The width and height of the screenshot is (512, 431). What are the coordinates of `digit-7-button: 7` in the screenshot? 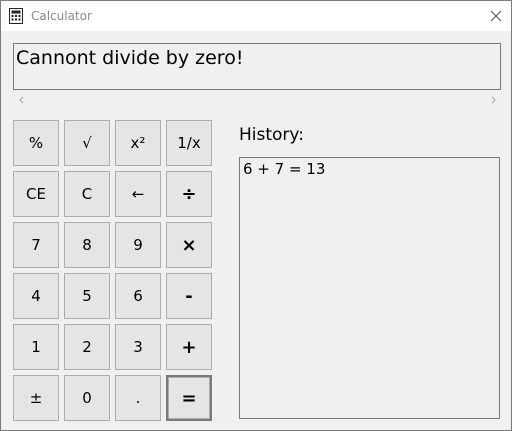 It's located at (36, 245).